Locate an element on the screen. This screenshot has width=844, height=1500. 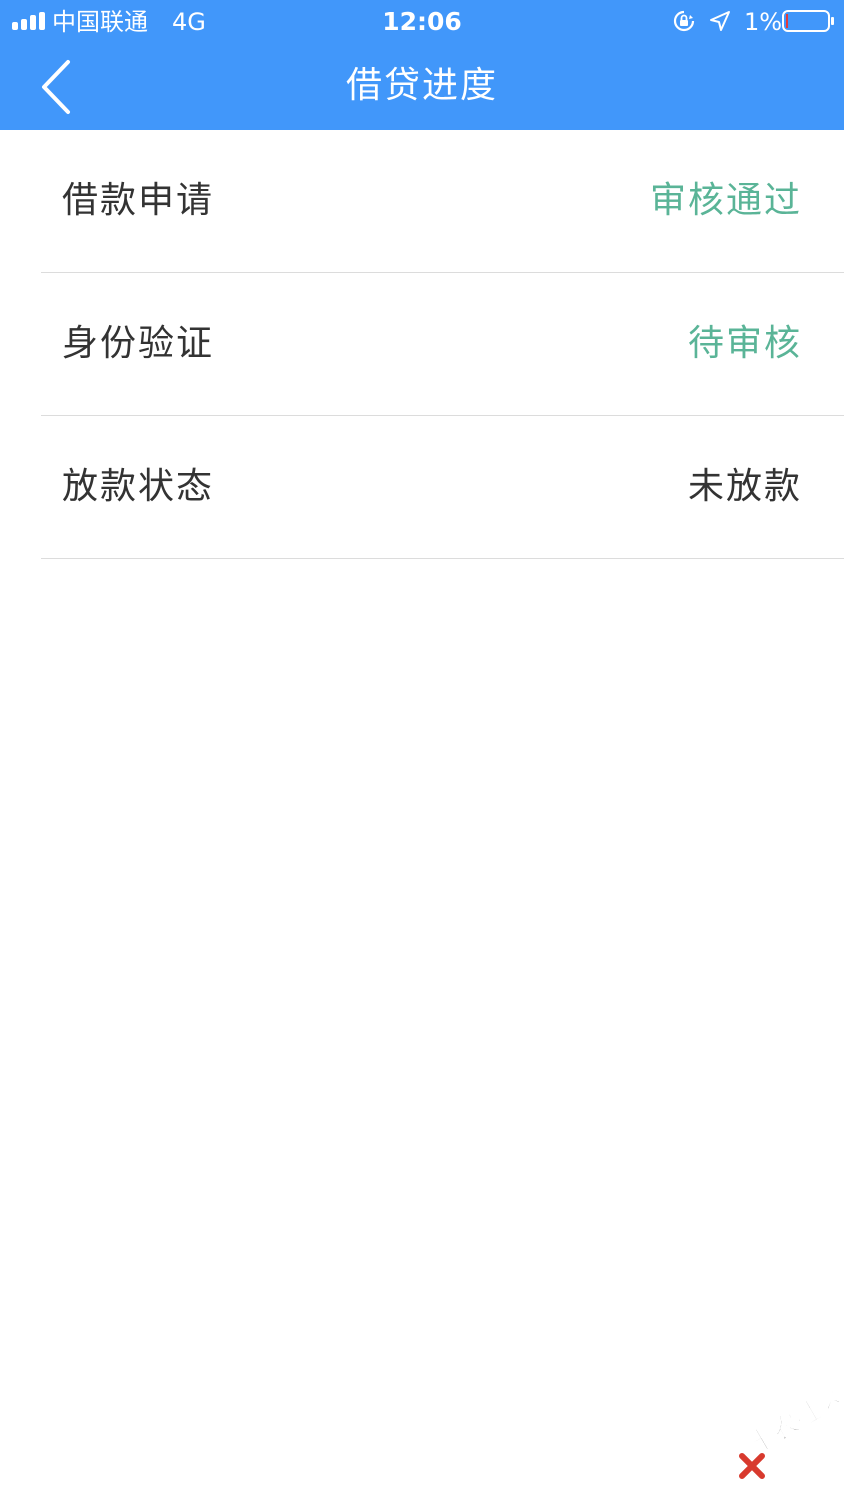
row-label: 身份验证 is located at coordinates (138, 343).